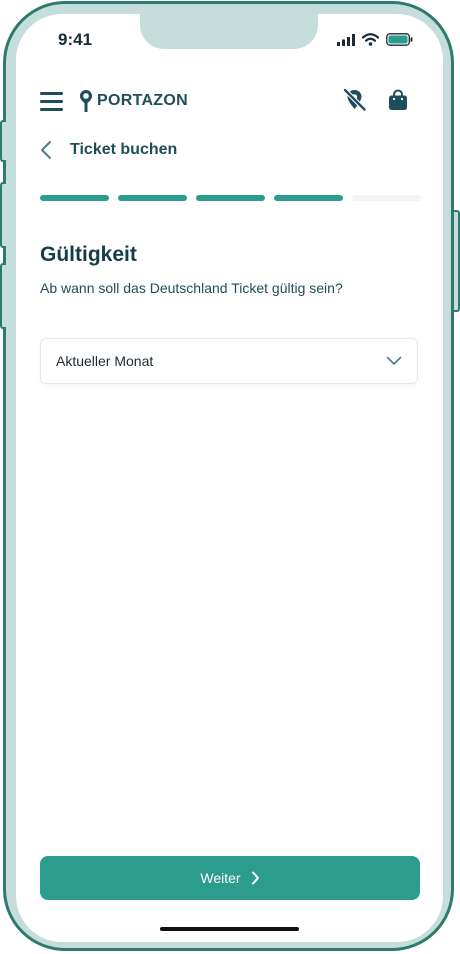 This screenshot has height=954, width=460. I want to click on location-off-icon, so click(355, 100).